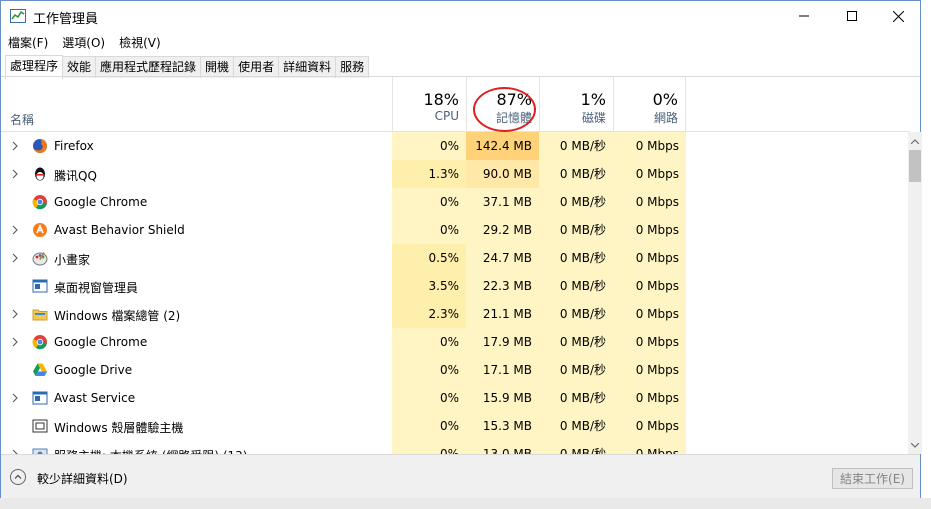 This screenshot has width=931, height=509. I want to click on collapse-up-icon, so click(18, 477).